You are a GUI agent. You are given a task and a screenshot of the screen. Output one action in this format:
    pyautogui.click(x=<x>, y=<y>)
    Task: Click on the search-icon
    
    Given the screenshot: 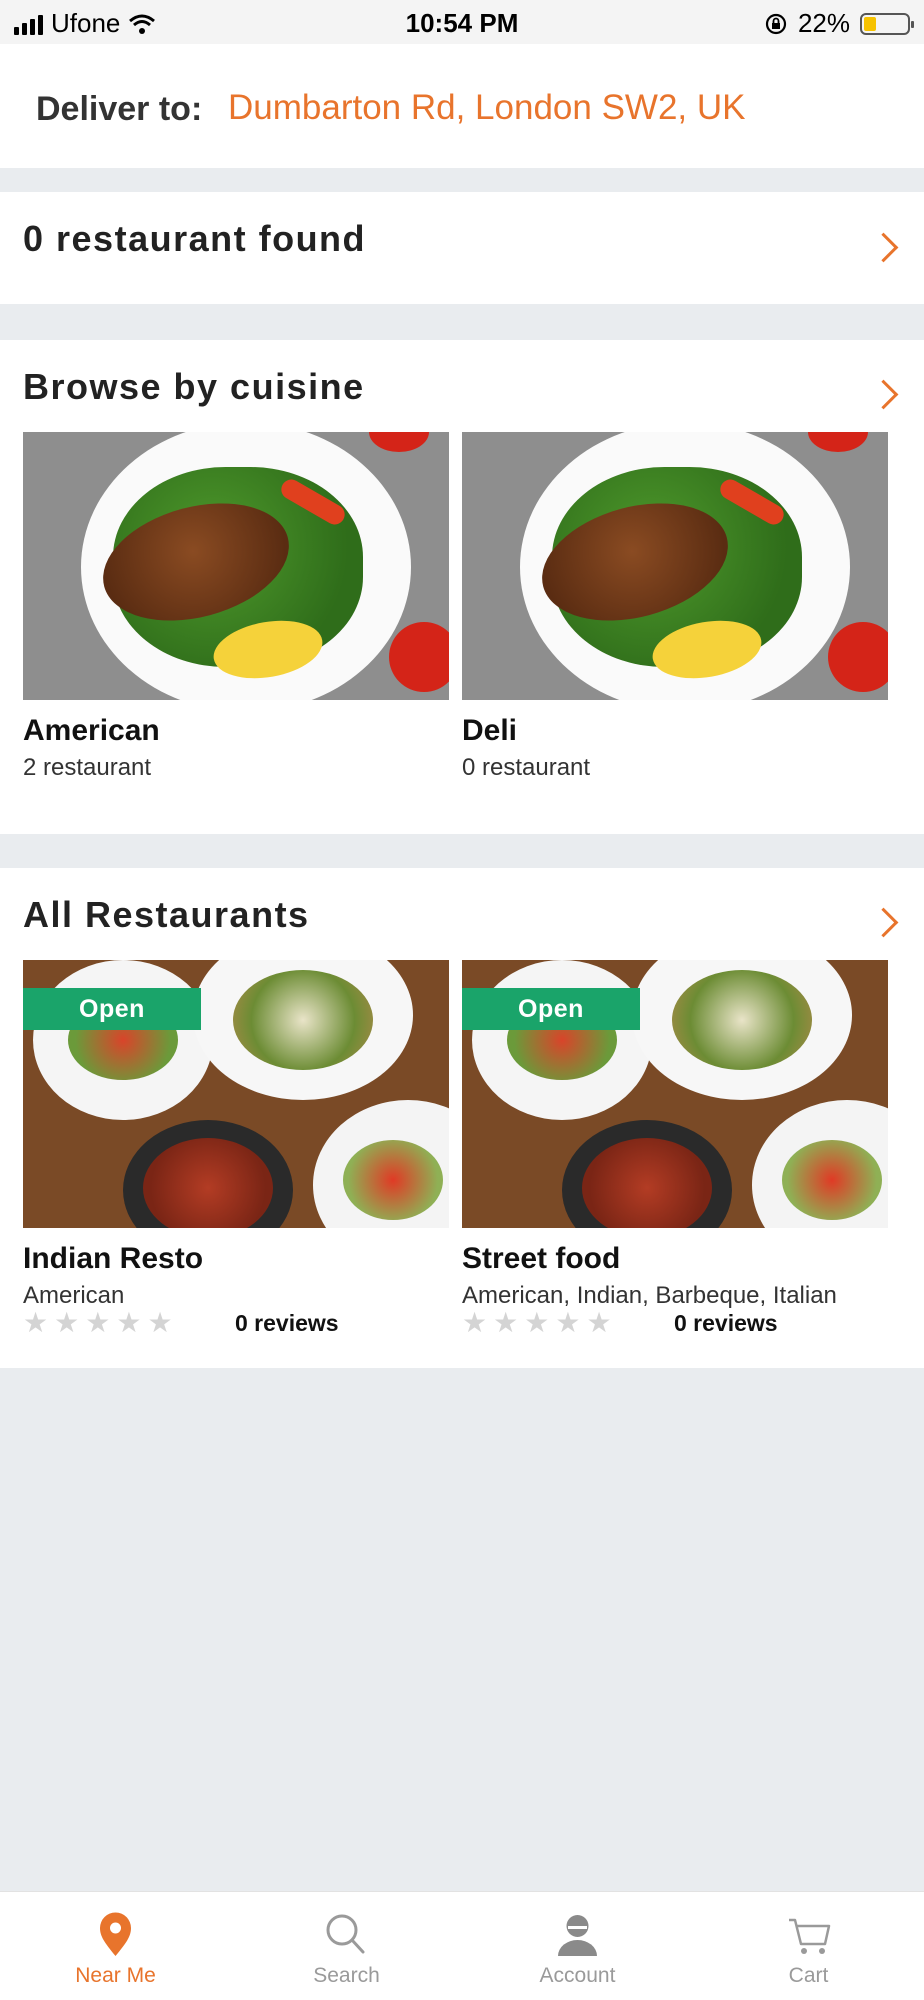 What is the action you would take?
    pyautogui.click(x=345, y=1934)
    